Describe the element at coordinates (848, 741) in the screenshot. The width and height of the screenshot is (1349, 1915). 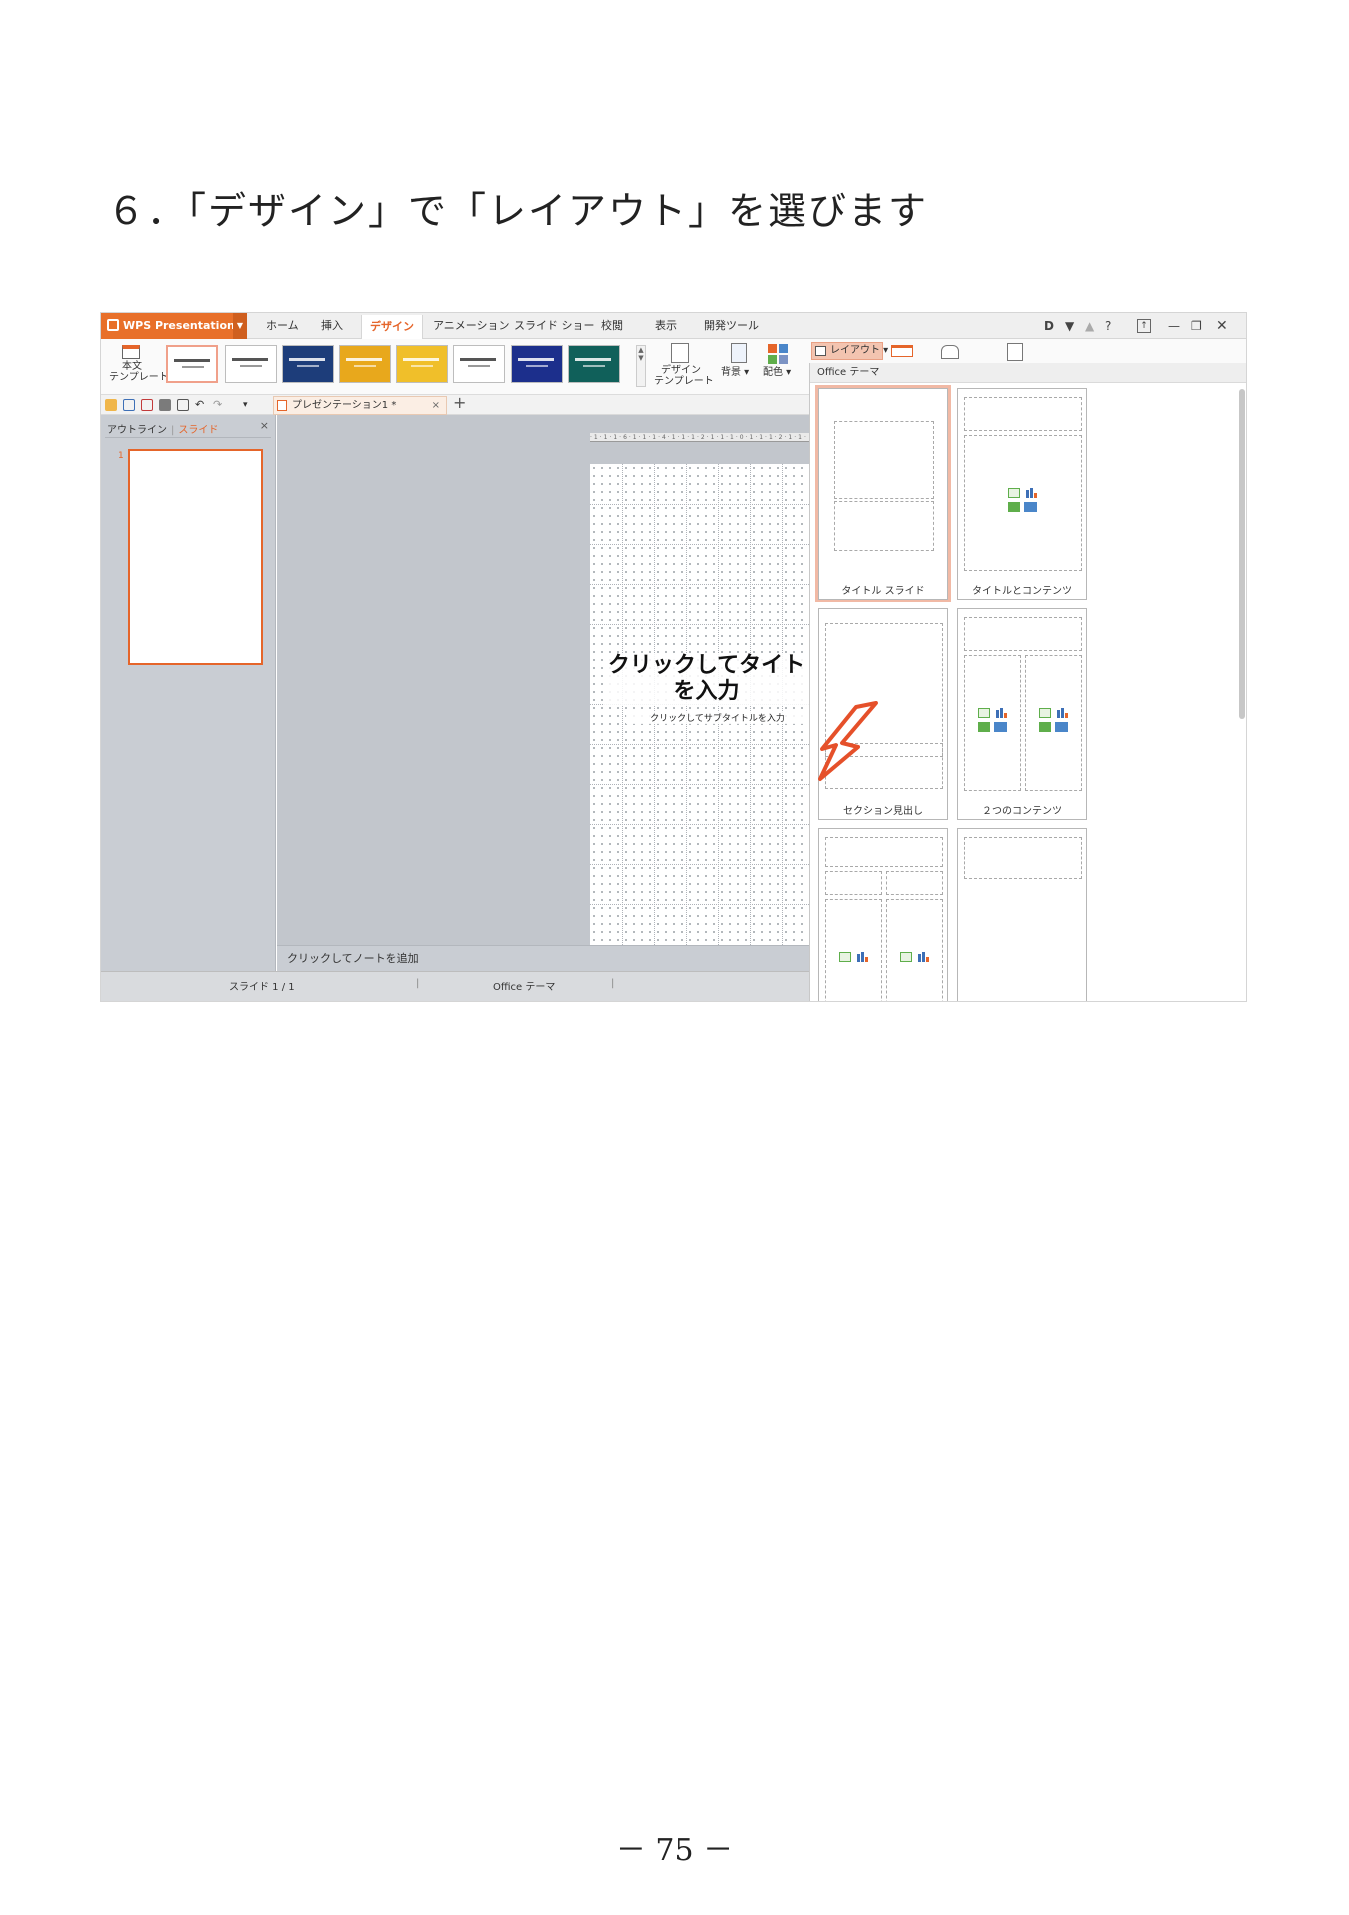
I see `arrow-icon` at that location.